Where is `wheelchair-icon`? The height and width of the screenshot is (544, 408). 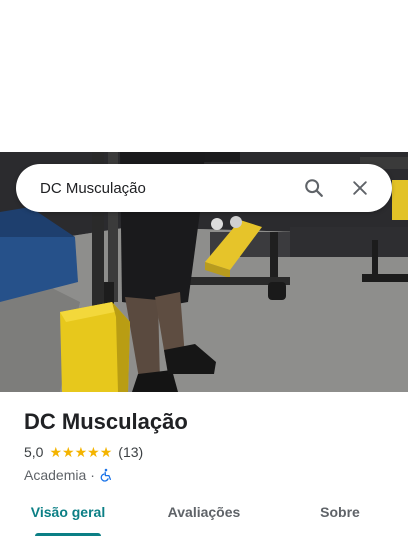 wheelchair-icon is located at coordinates (106, 475).